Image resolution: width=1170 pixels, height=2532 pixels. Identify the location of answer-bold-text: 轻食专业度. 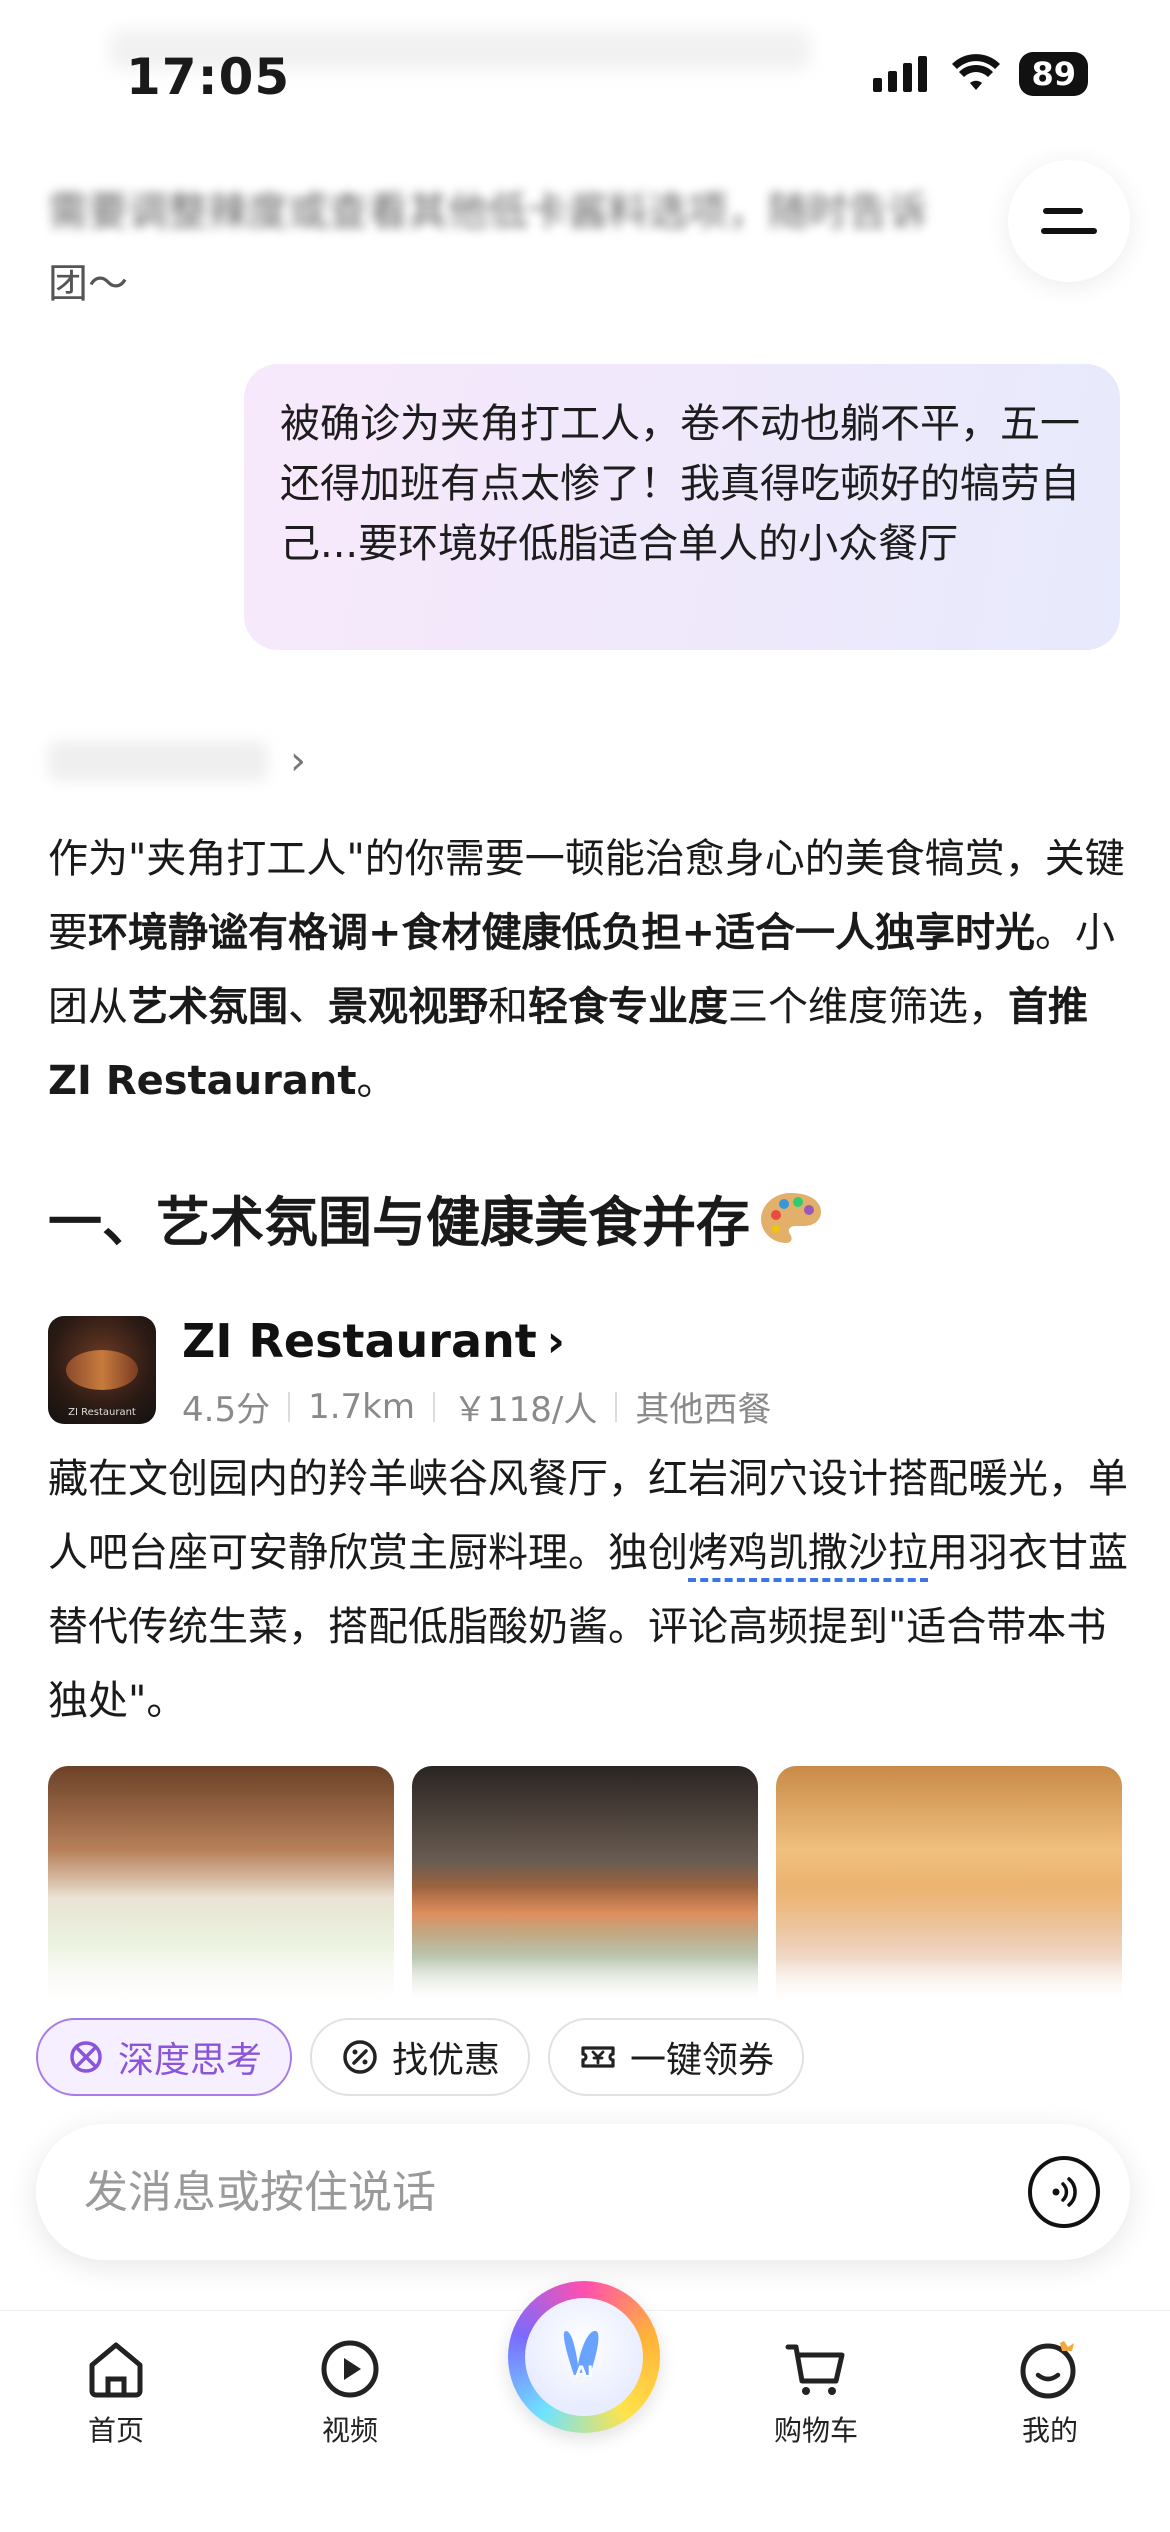
(628, 1007).